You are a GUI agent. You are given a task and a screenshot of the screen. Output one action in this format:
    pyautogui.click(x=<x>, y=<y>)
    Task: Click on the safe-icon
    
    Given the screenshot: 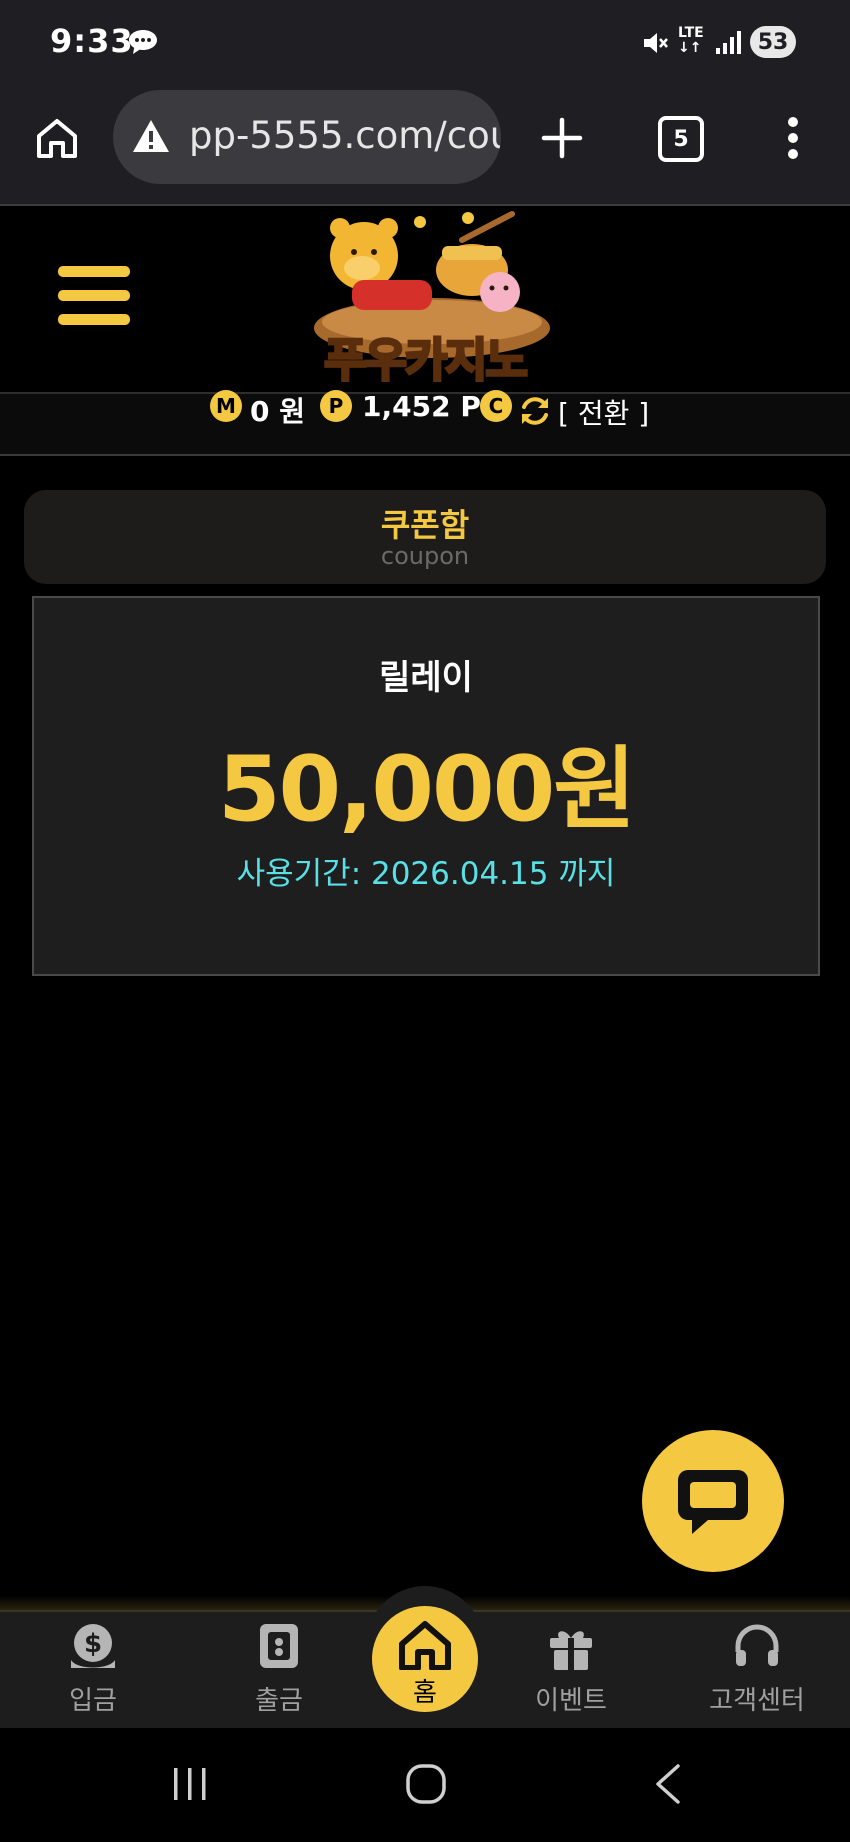 What is the action you would take?
    pyautogui.click(x=279, y=1646)
    